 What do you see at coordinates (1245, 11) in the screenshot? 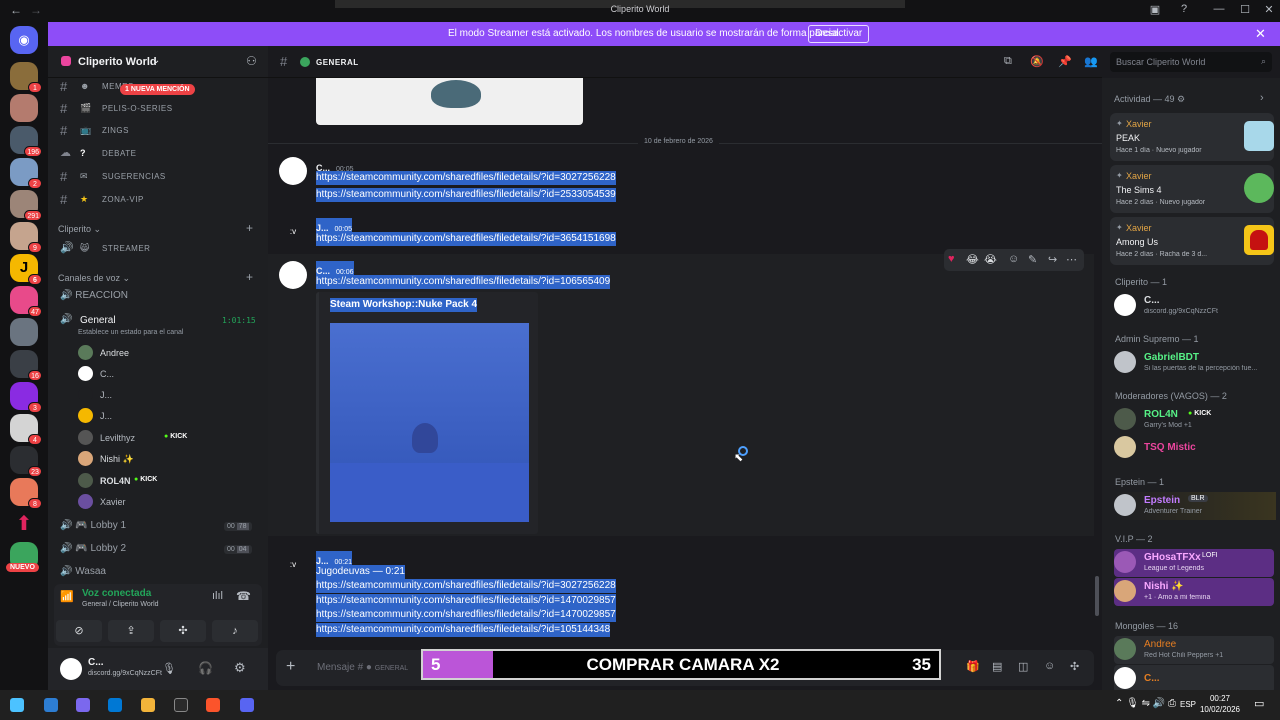
I see `maximize-icon: ☐` at bounding box center [1245, 11].